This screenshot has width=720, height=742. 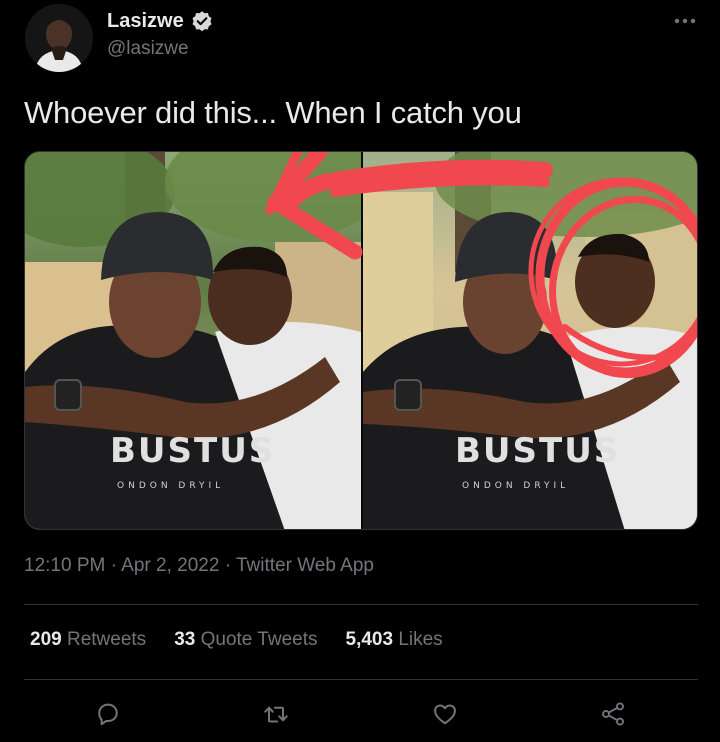 I want to click on share-button, so click(x=613, y=714).